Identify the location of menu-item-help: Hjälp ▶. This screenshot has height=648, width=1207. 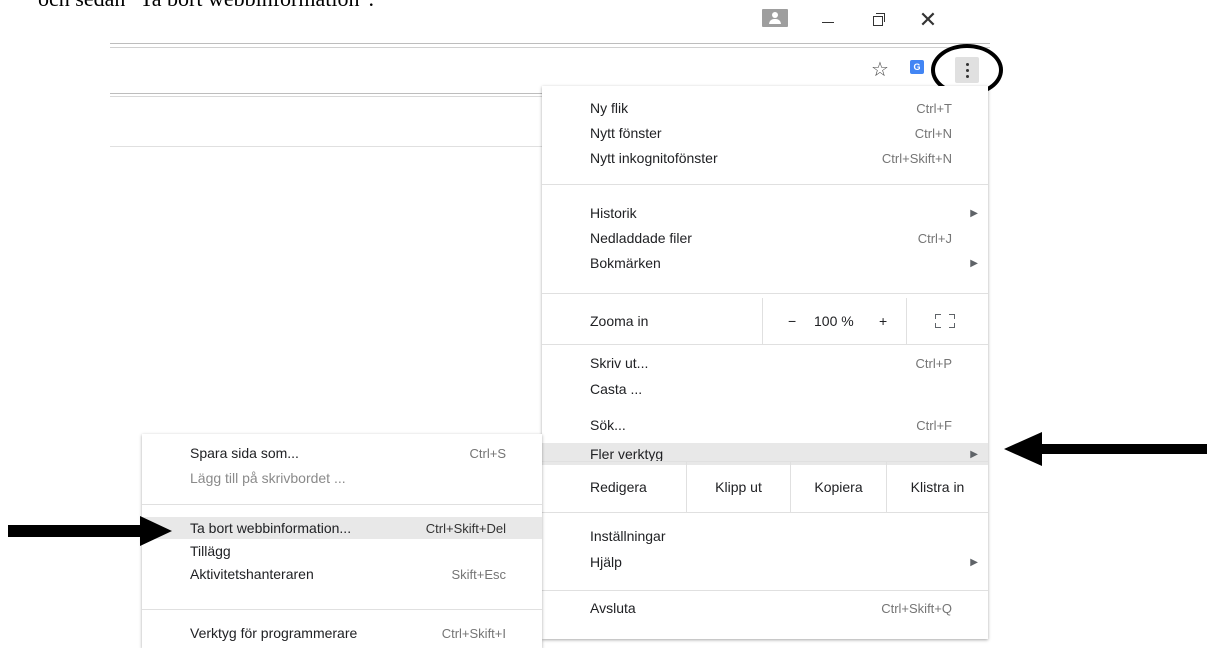
(765, 562).